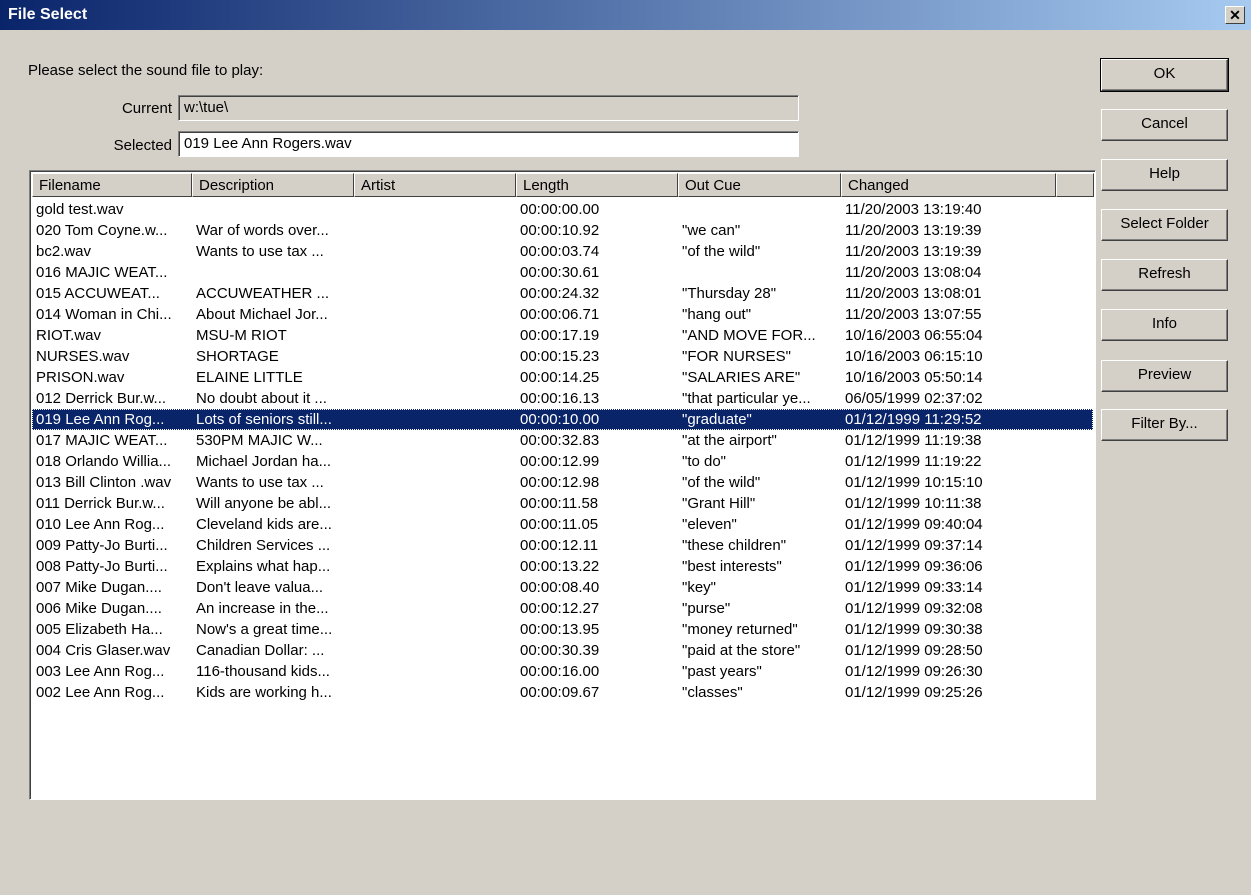 Image resolution: width=1251 pixels, height=895 pixels. What do you see at coordinates (64, 251) in the screenshot?
I see `cell-filename: bc2.wav` at bounding box center [64, 251].